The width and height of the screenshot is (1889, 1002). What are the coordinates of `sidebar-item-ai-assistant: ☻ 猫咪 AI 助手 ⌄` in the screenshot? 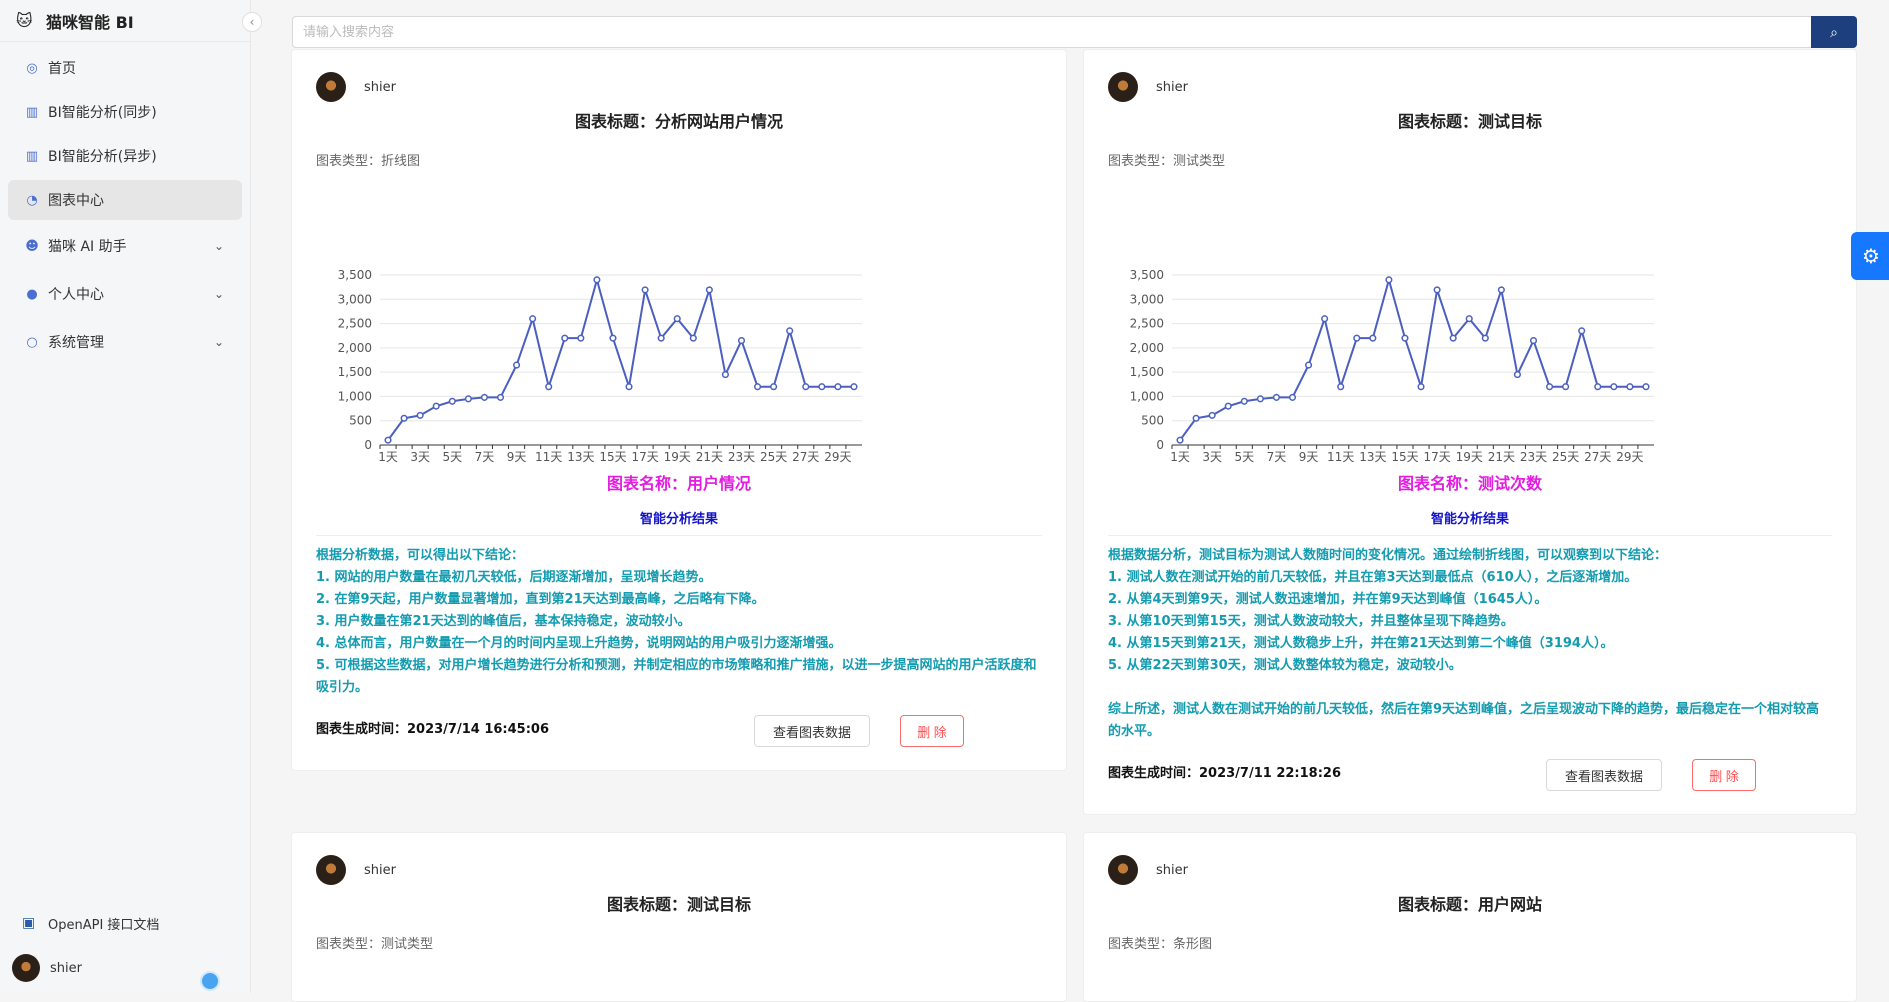 It's located at (125, 246).